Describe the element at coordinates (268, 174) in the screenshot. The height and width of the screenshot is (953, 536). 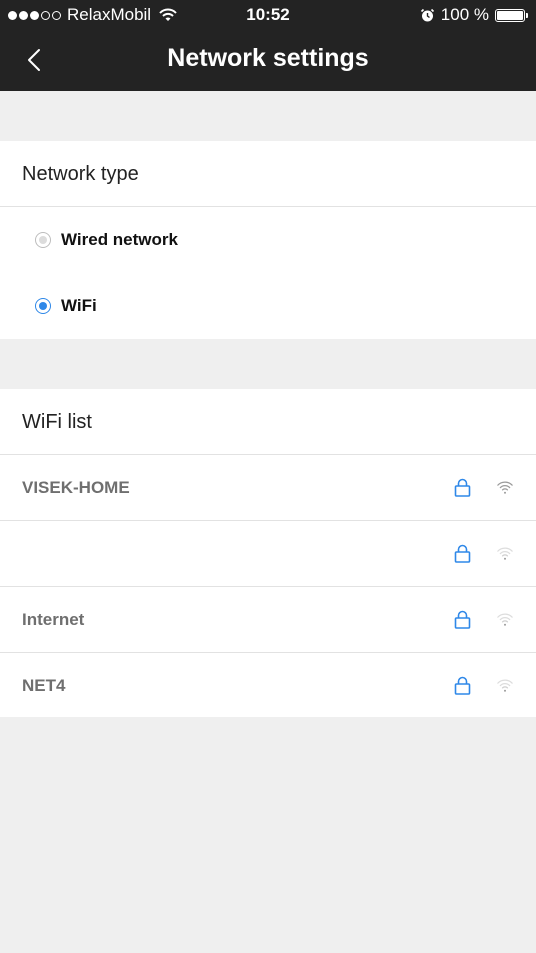
I see `network-type-header: Network type` at that location.